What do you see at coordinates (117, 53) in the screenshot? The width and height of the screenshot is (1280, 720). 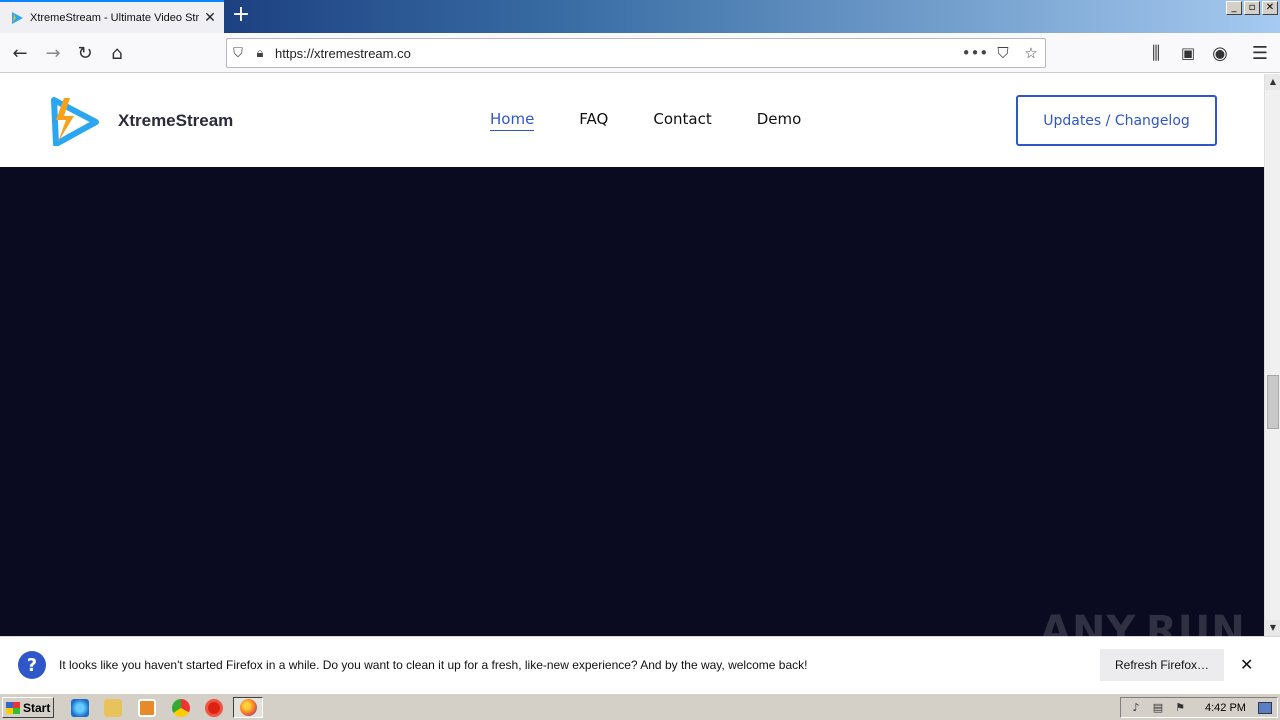 I see `home-icon: ⌂` at bounding box center [117, 53].